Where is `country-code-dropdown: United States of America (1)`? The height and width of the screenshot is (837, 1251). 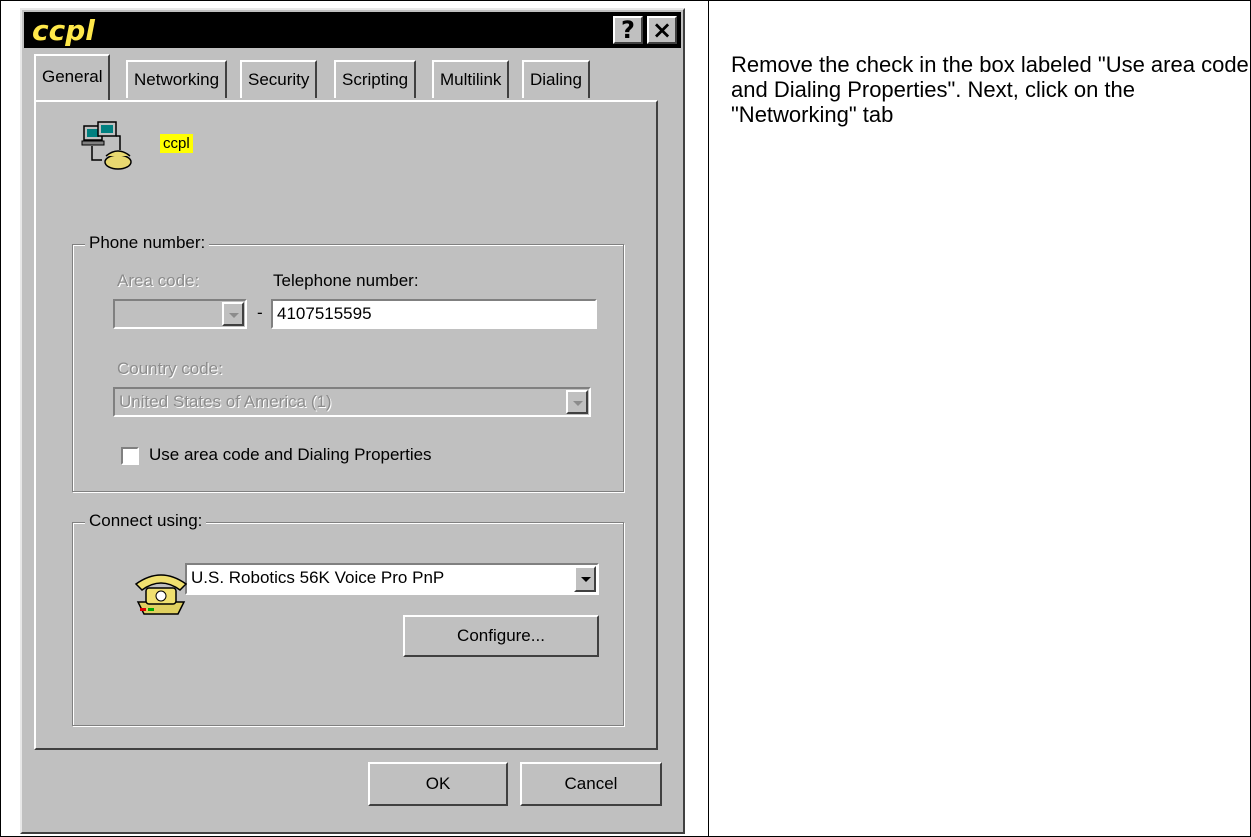
country-code-dropdown: United States of America (1) is located at coordinates (352, 402).